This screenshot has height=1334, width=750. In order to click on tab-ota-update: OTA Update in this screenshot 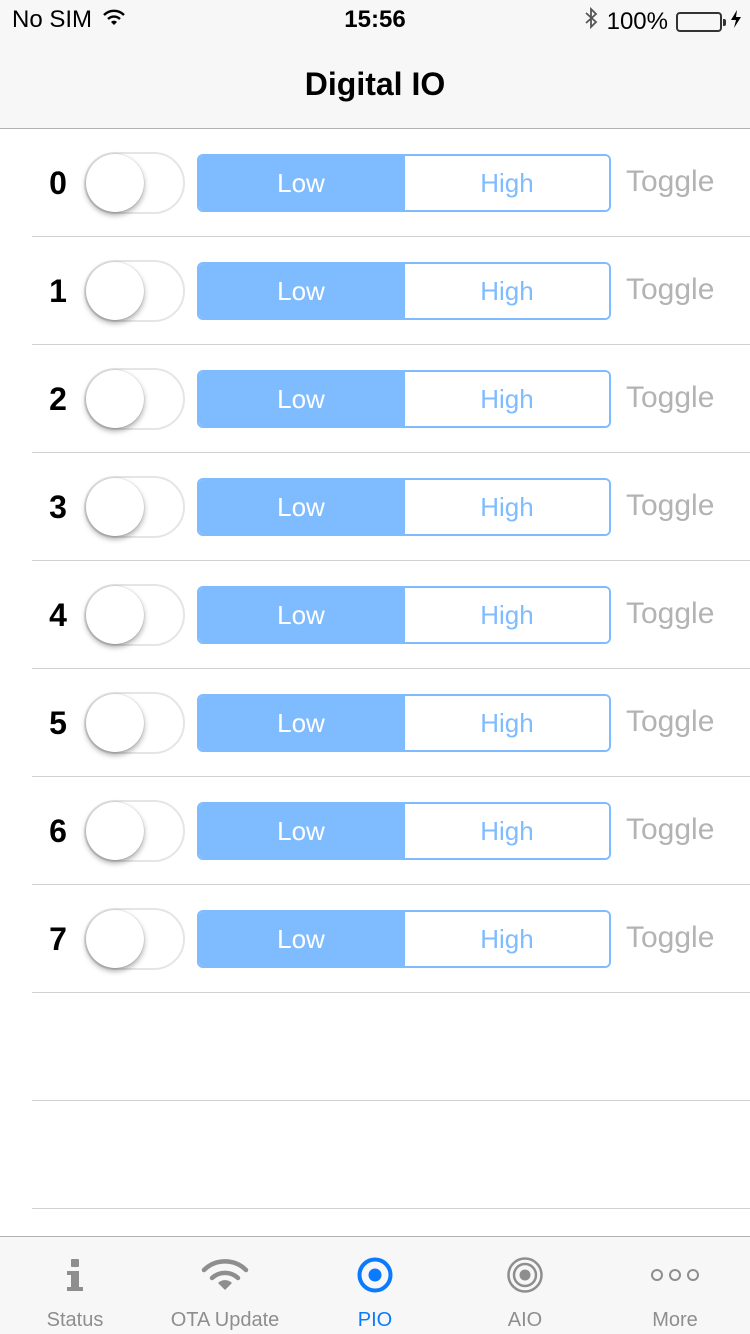, I will do `click(225, 1285)`.